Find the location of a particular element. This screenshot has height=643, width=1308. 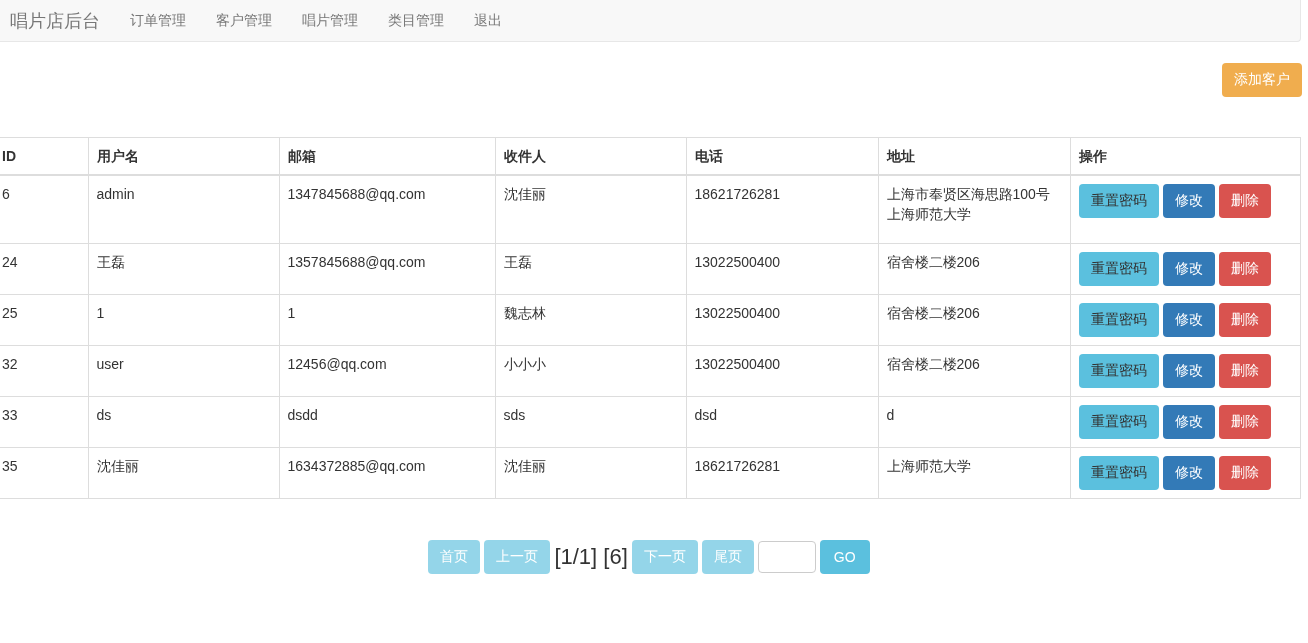

table-cell: 24 is located at coordinates (10, 262).